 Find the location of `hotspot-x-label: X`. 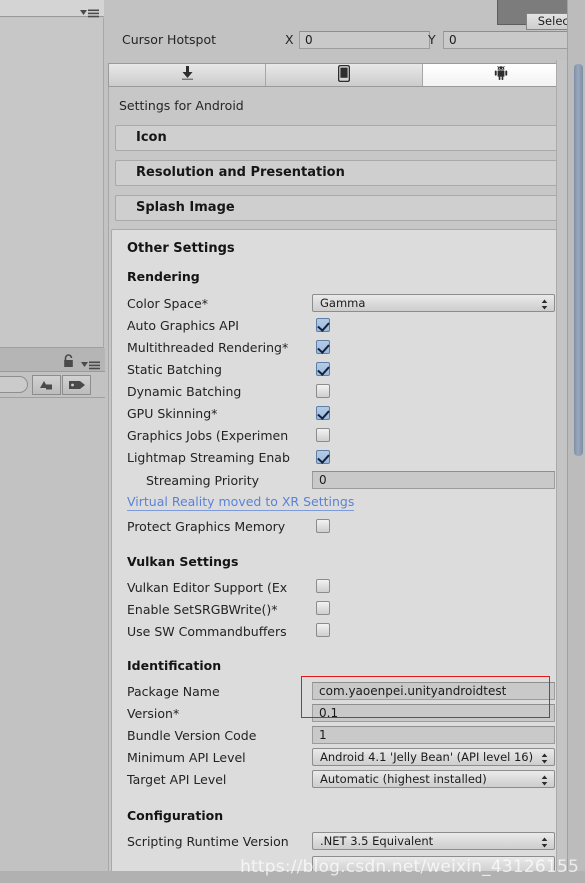

hotspot-x-label: X is located at coordinates (289, 39).